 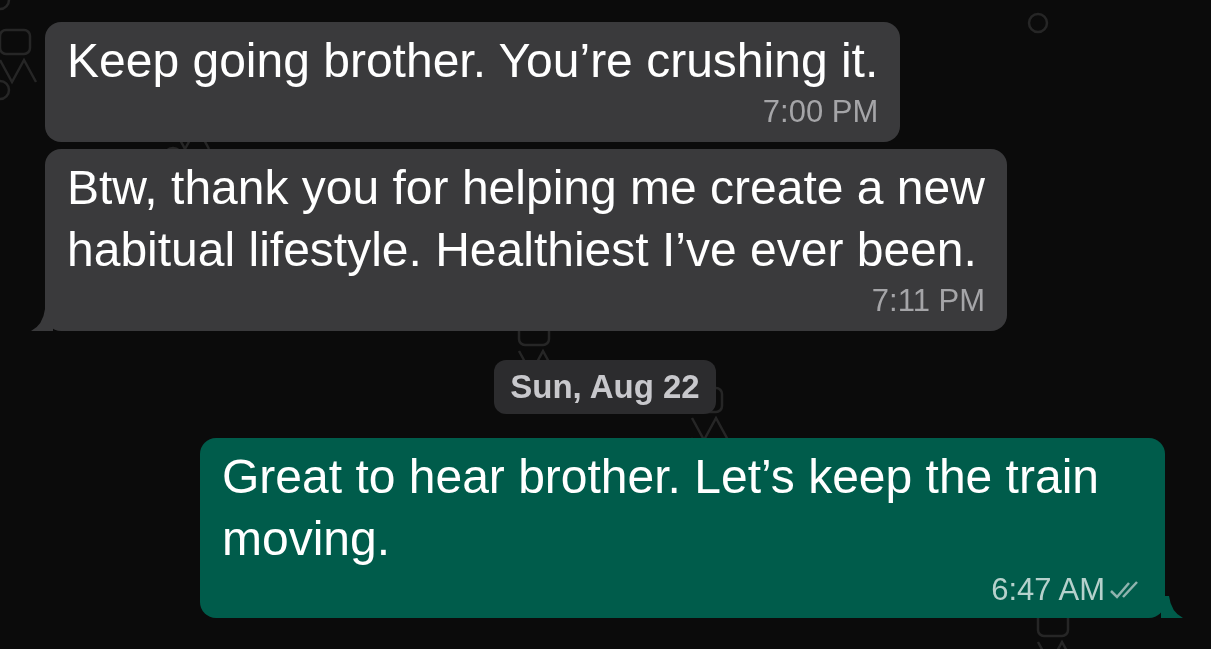 I want to click on message-text: Btw, thank you for helping me create a new habitual lifestyle. Healthiest I’ve ever been., so click(x=526, y=218).